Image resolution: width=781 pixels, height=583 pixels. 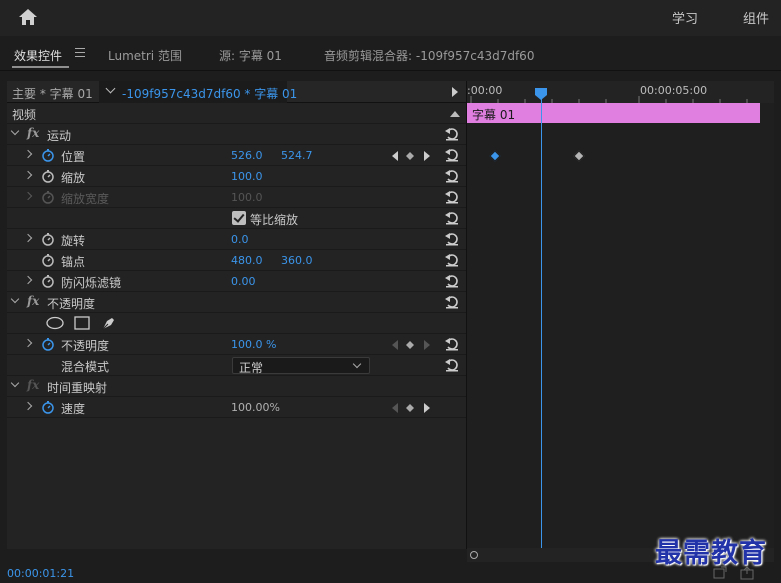 I want to click on anchor-y-value: 360.0, so click(x=297, y=260).